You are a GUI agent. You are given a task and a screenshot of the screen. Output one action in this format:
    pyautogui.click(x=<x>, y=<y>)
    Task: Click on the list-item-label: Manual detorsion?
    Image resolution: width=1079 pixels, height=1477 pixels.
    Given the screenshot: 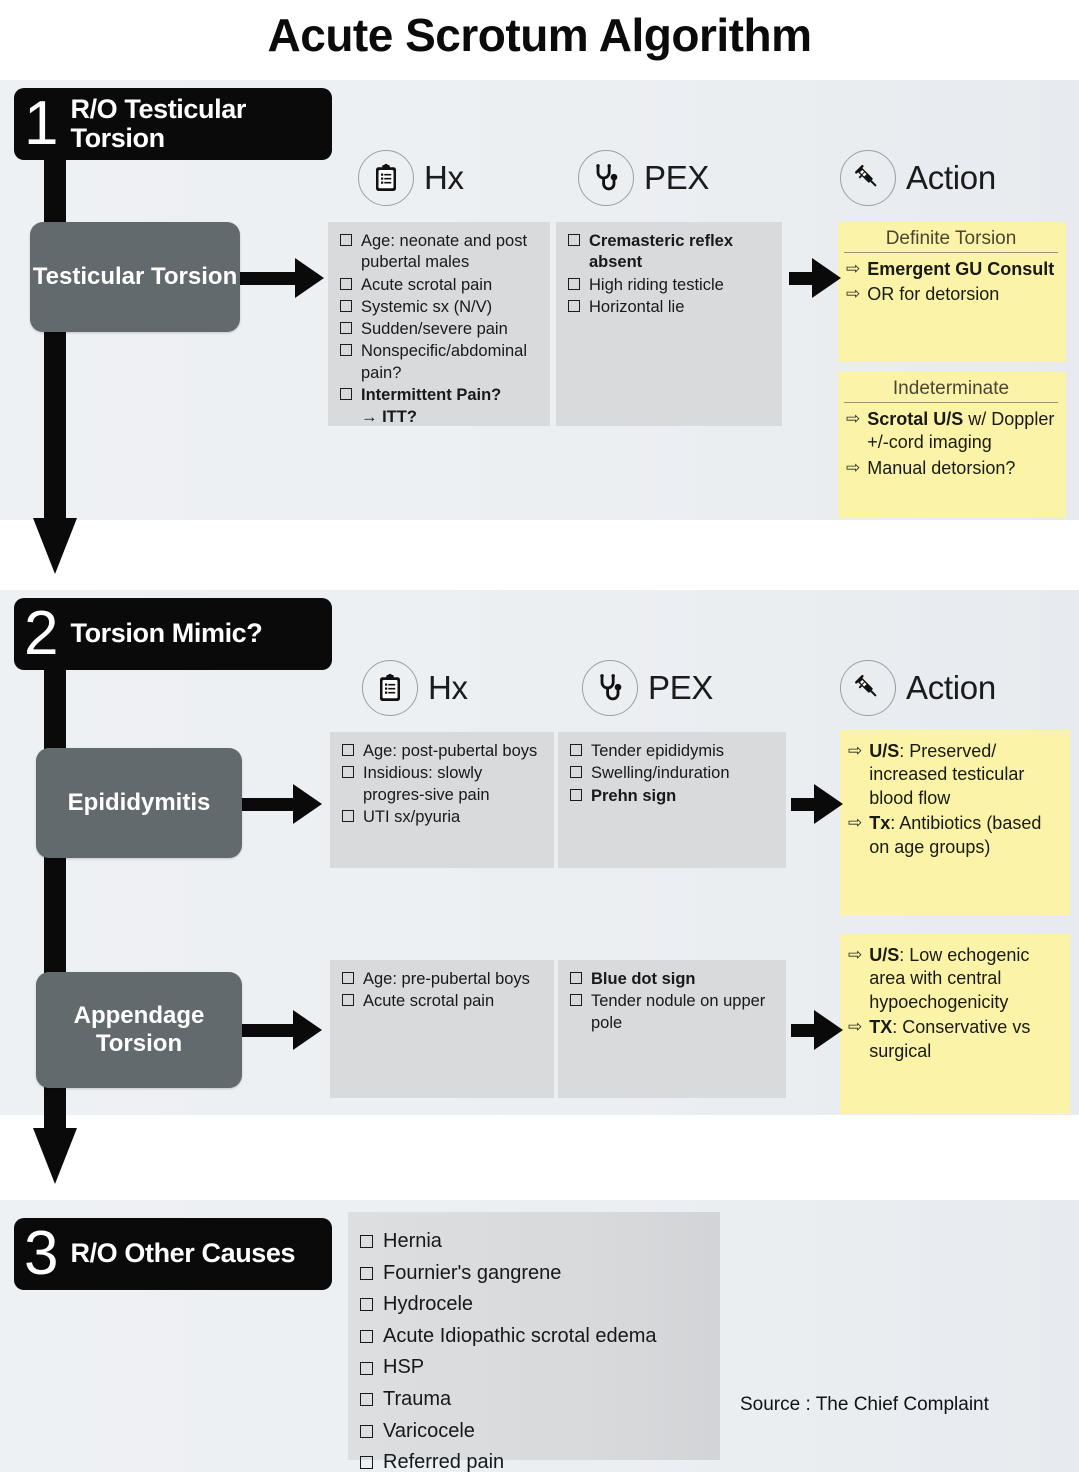 What is the action you would take?
    pyautogui.click(x=941, y=467)
    